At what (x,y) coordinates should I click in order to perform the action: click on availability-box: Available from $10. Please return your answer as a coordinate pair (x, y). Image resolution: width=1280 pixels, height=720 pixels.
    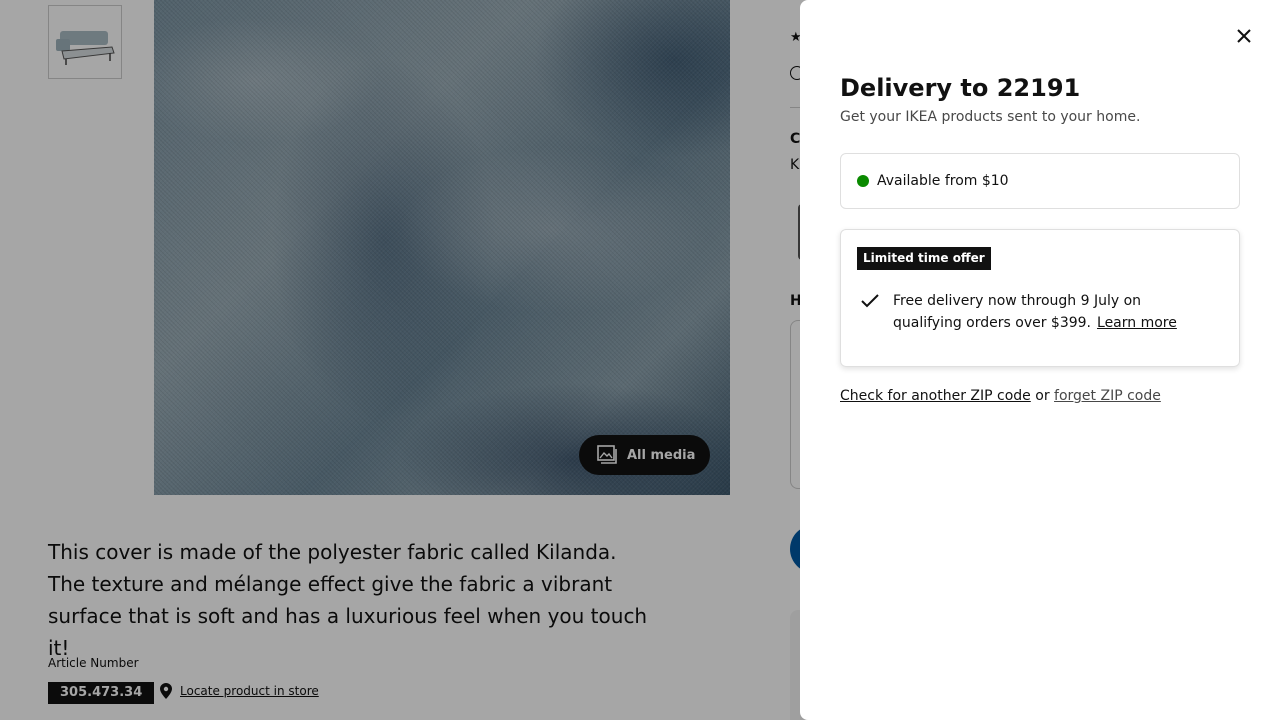
    Looking at the image, I should click on (1040, 181).